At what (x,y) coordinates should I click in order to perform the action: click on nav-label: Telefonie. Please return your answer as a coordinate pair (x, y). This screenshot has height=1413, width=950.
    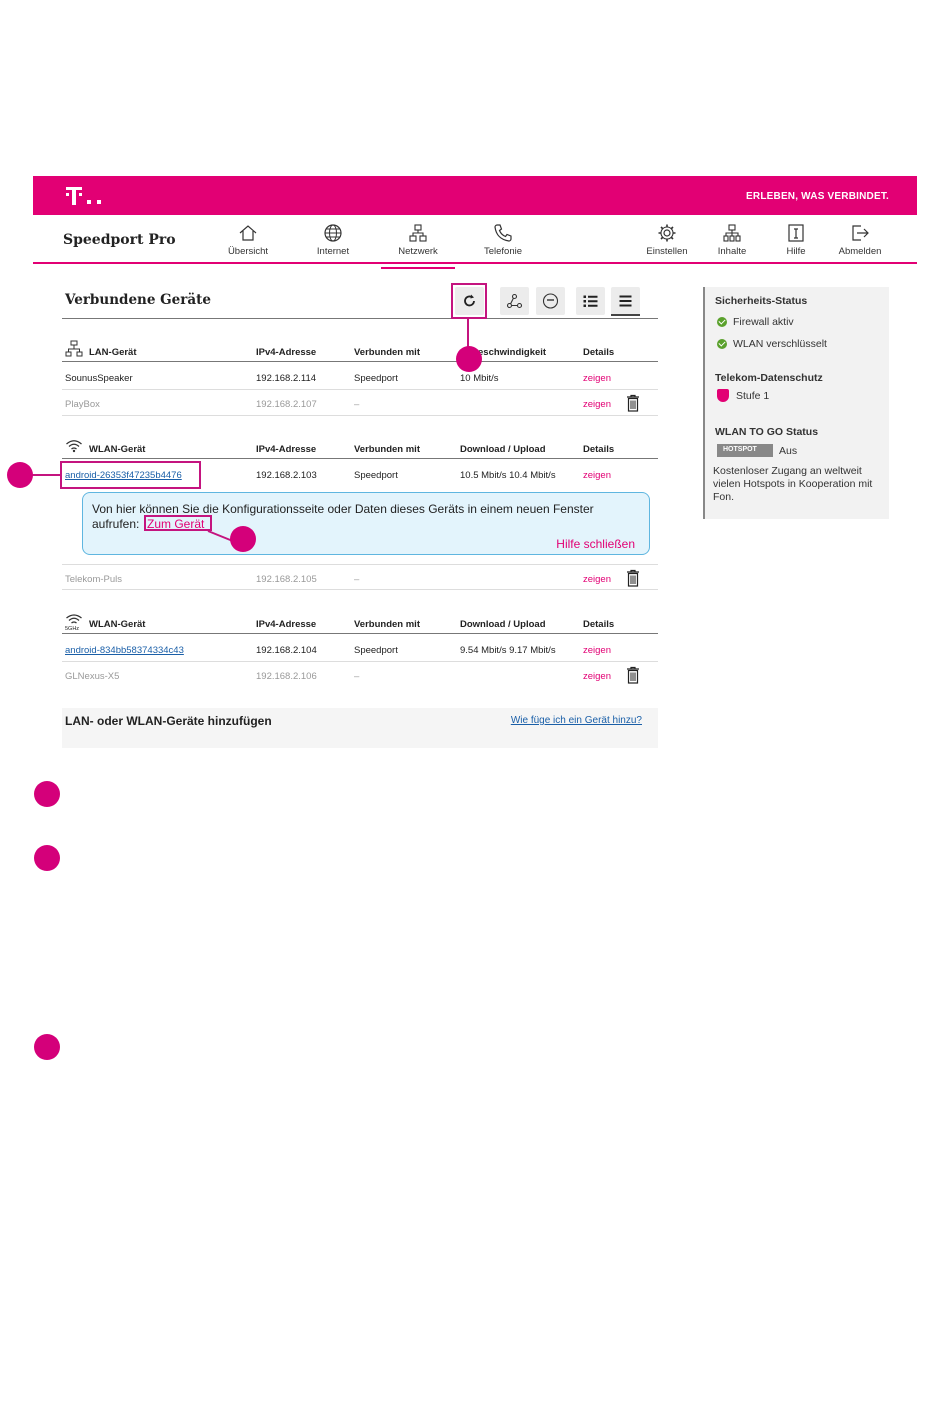
    Looking at the image, I should click on (503, 251).